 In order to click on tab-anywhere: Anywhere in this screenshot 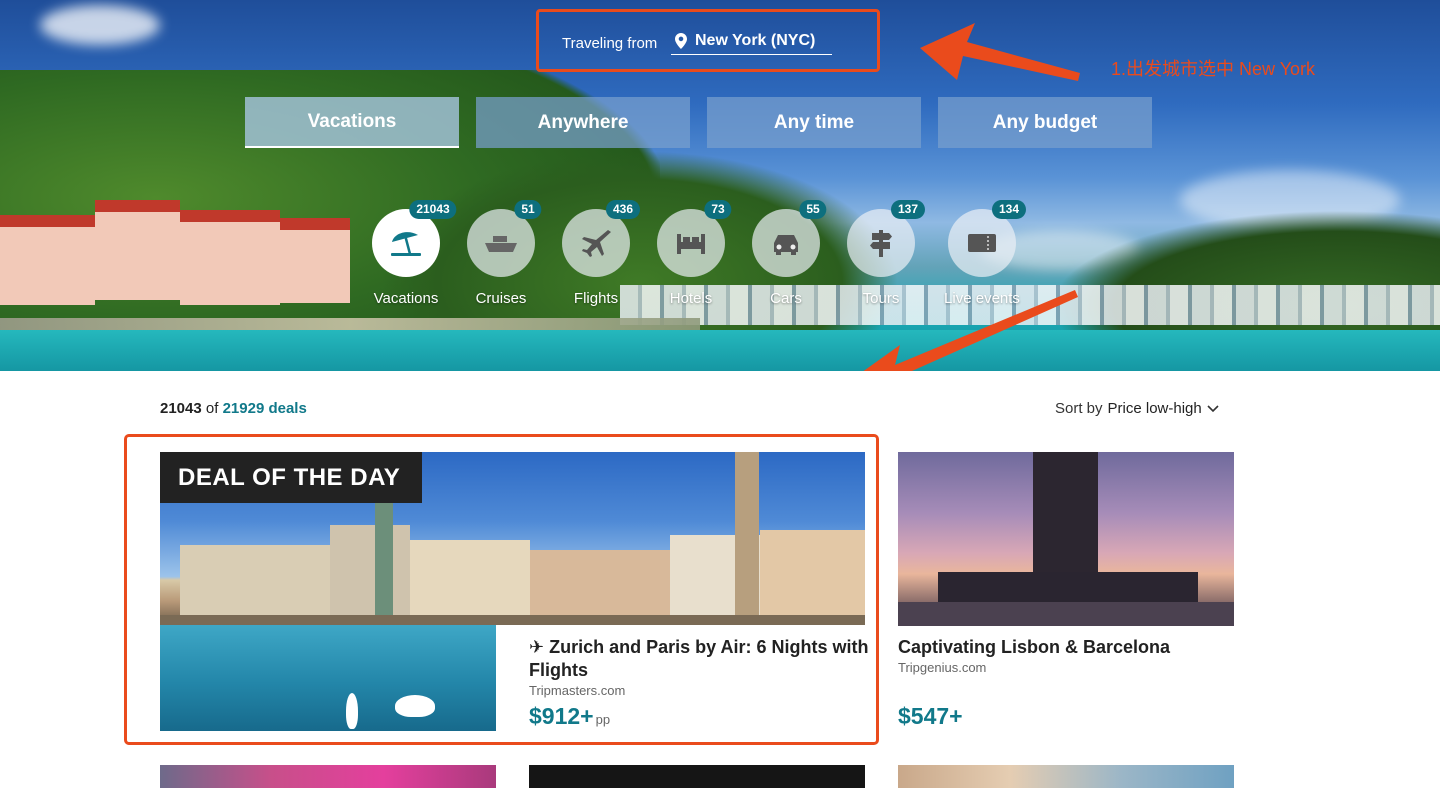, I will do `click(583, 122)`.